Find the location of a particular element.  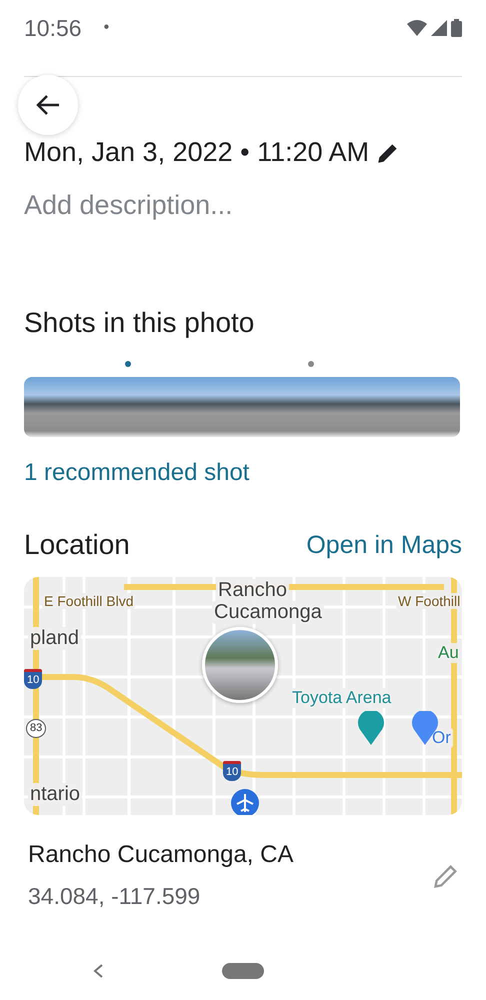

back-arrow-icon is located at coordinates (48, 105).